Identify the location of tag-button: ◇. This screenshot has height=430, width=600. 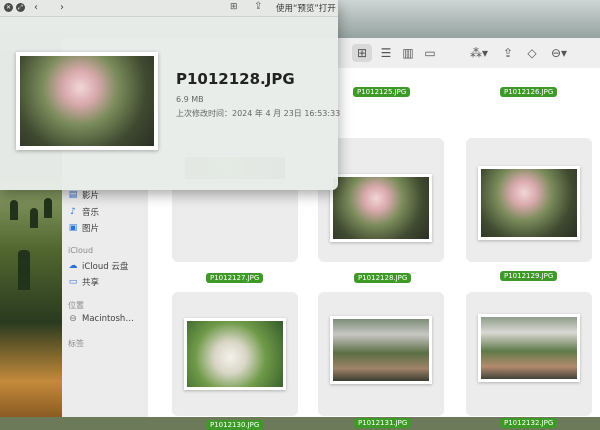
(532, 53).